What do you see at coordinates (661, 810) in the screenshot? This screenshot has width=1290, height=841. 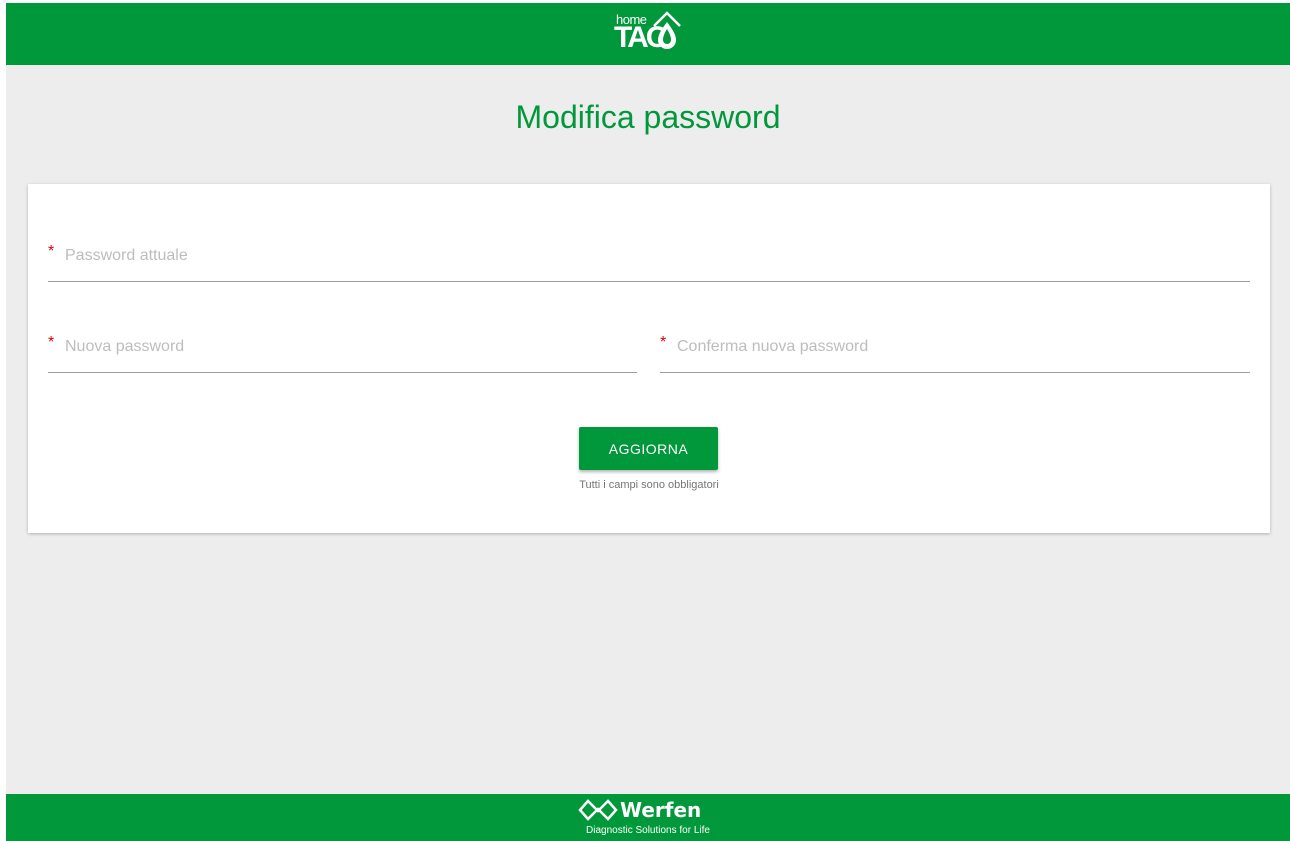 I see `werfen-wordmark: Werfen` at bounding box center [661, 810].